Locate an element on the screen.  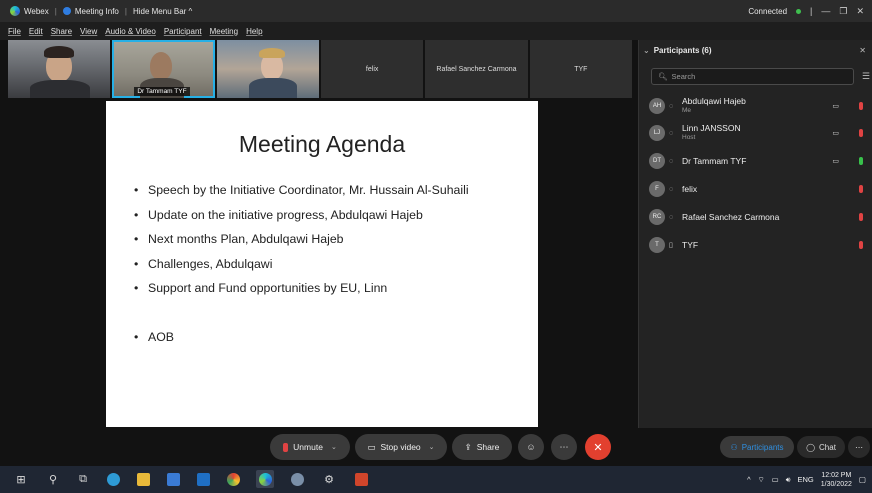
participant-row: T ▯ TYF is located at coordinates (759, 245).